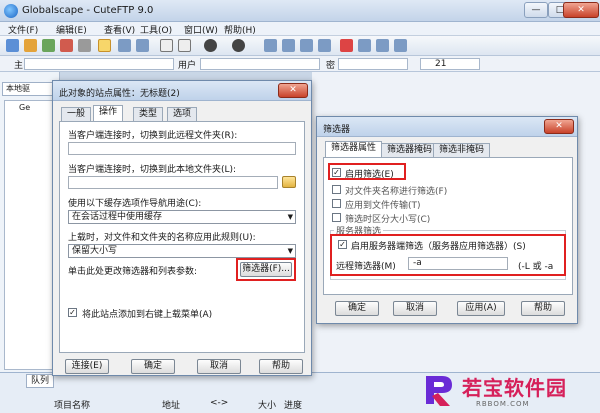 Image resolution: width=600 pixels, height=413 pixels. What do you see at coordinates (119, 29) in the screenshot?
I see `menu-view: 查看(V)` at bounding box center [119, 29].